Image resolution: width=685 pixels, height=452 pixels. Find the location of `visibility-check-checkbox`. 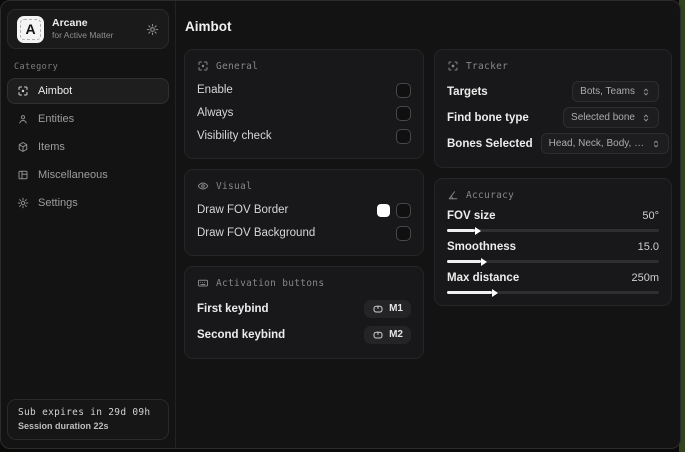

visibility-check-checkbox is located at coordinates (403, 136).